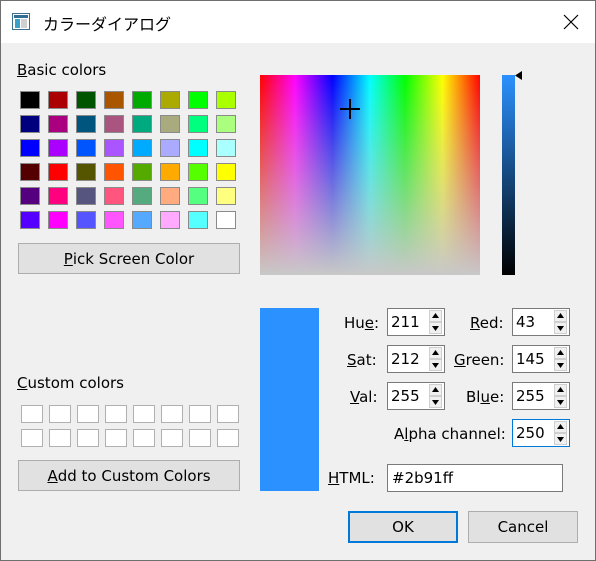 Image resolution: width=596 pixels, height=561 pixels. Describe the element at coordinates (541, 396) in the screenshot. I see `blue-spinbox: 255` at that location.